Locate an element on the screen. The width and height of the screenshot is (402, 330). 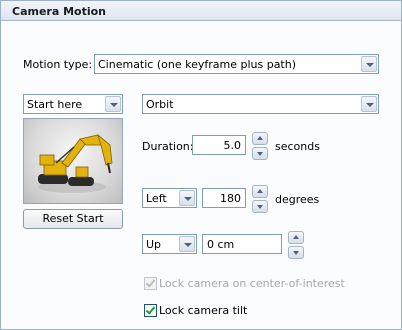
angle-input is located at coordinates (224, 198).